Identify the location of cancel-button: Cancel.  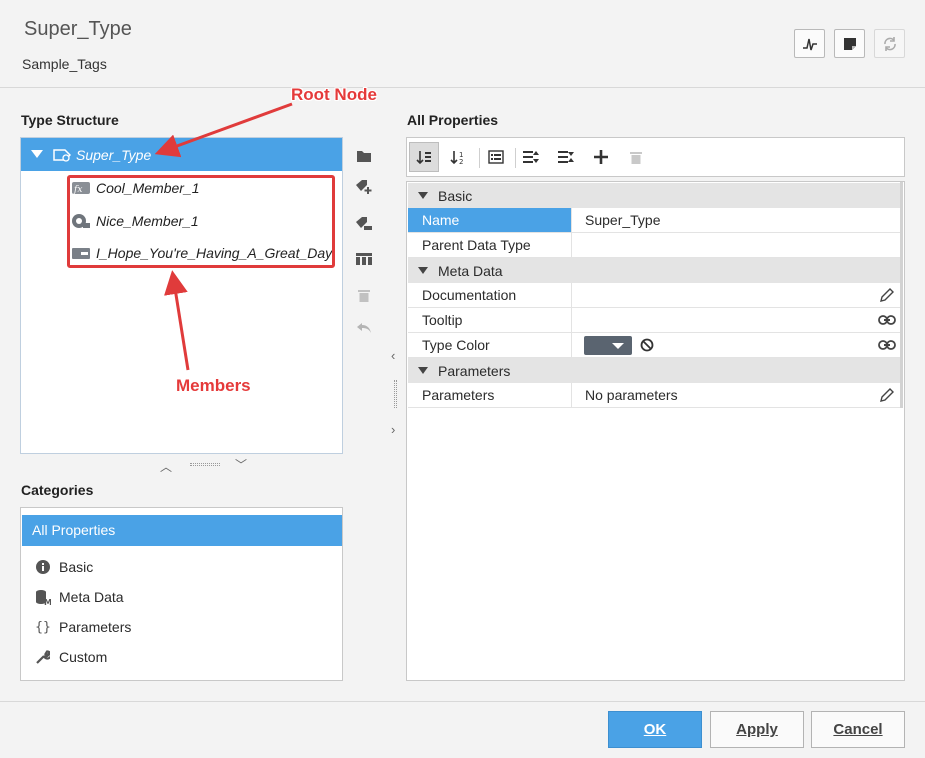
(858, 729).